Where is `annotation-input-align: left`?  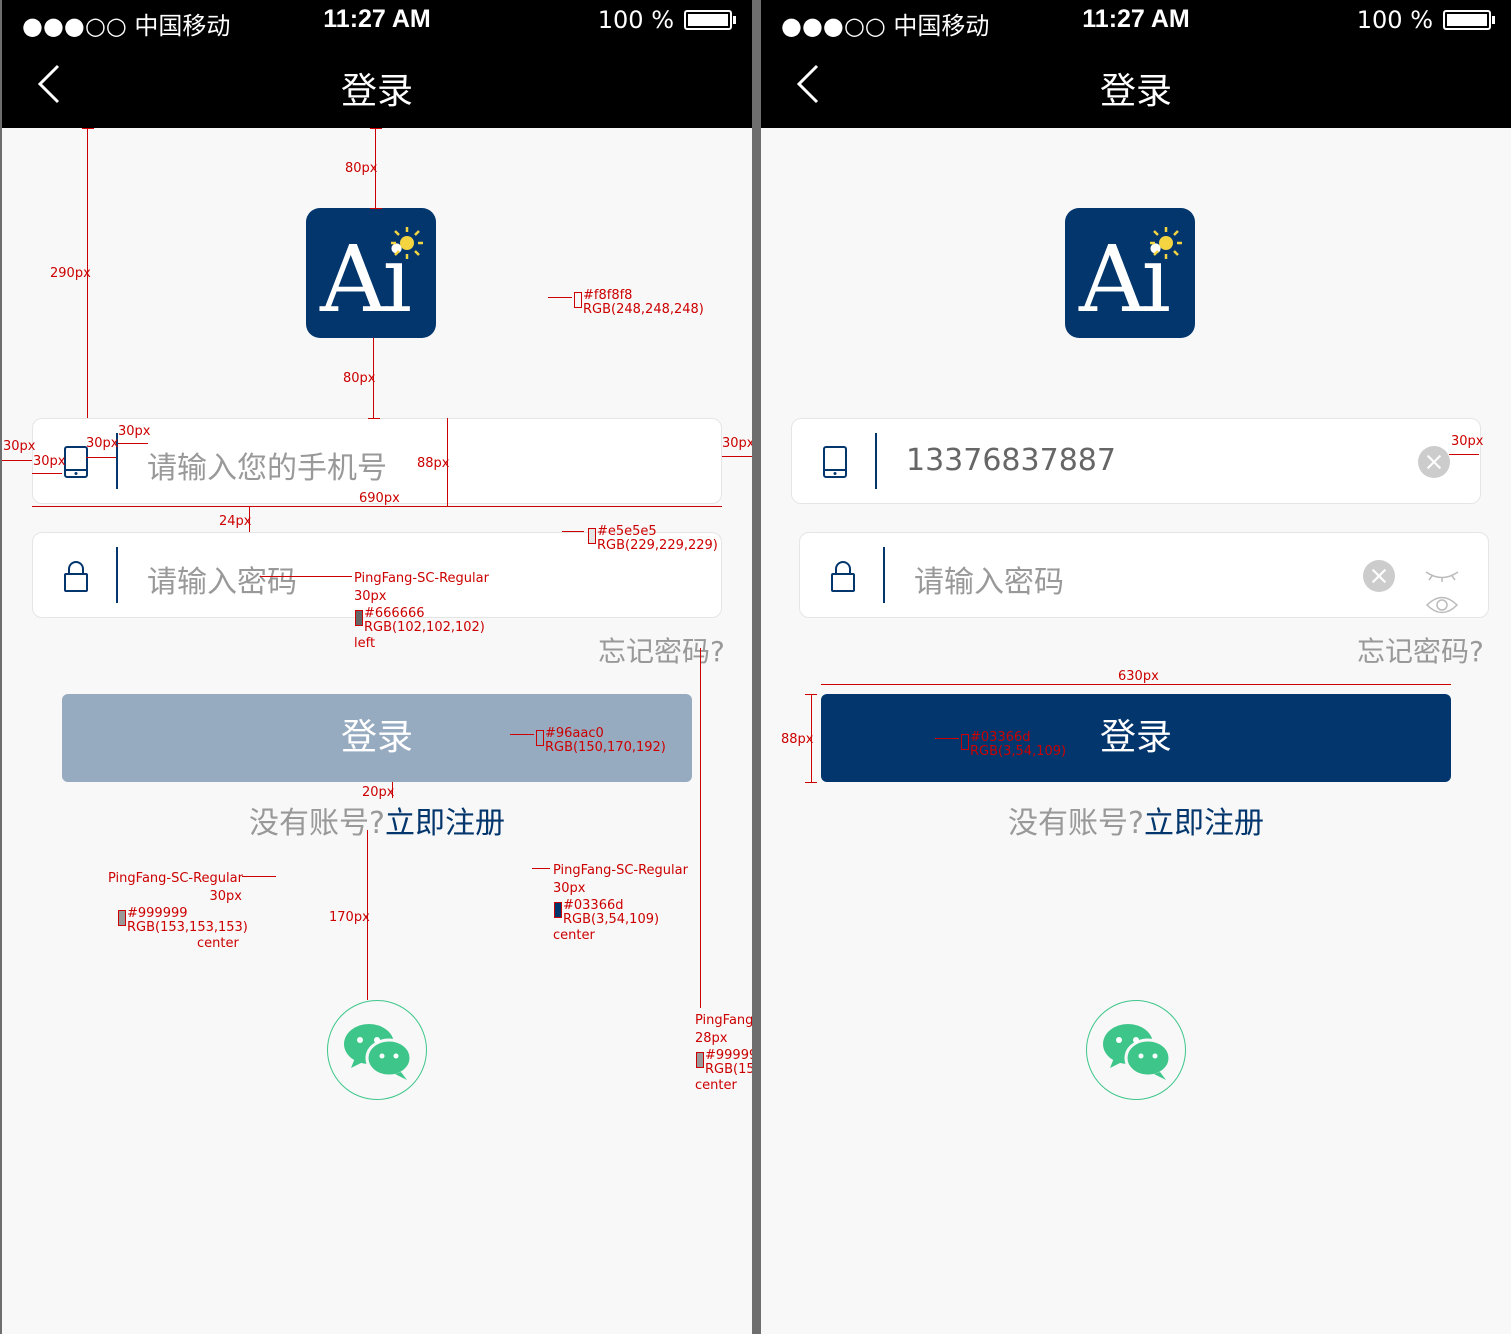 annotation-input-align: left is located at coordinates (365, 643).